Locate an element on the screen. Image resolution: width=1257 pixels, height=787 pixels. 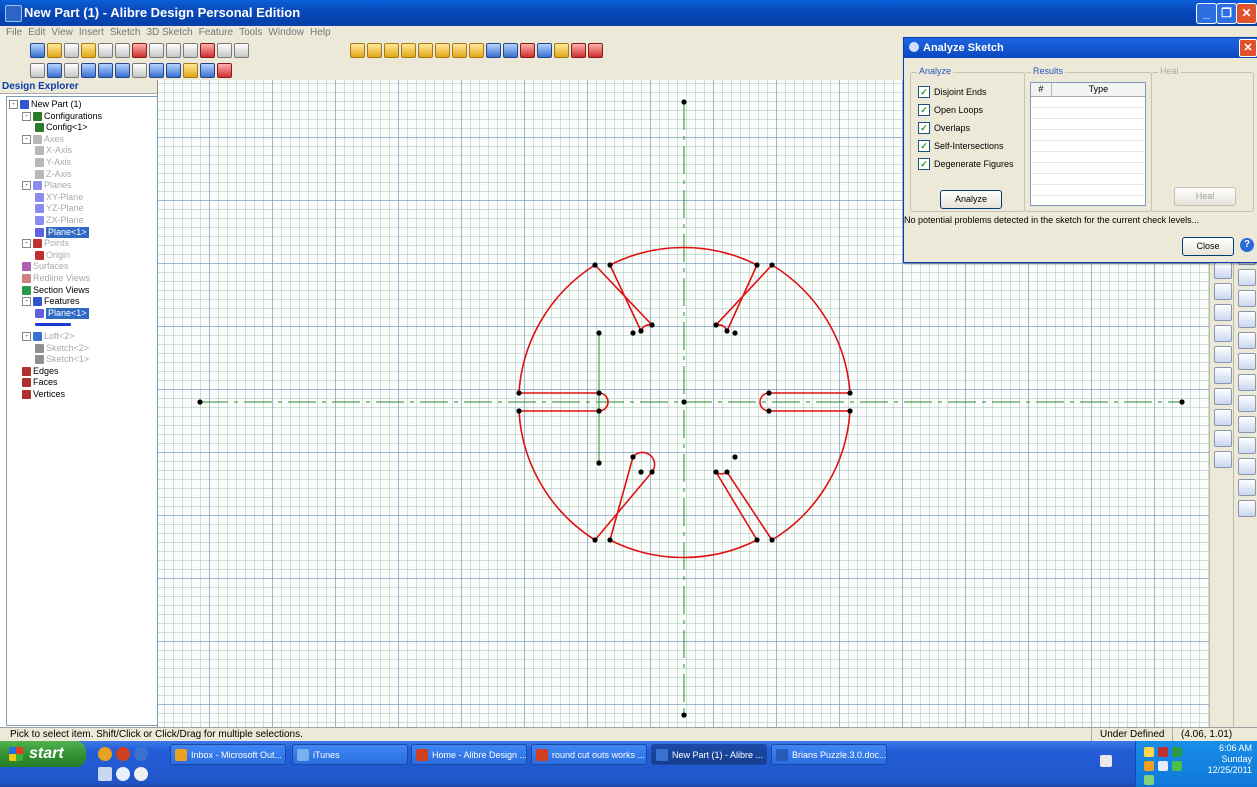
standard-tool-9-icon is located at coordinates (173, 50).